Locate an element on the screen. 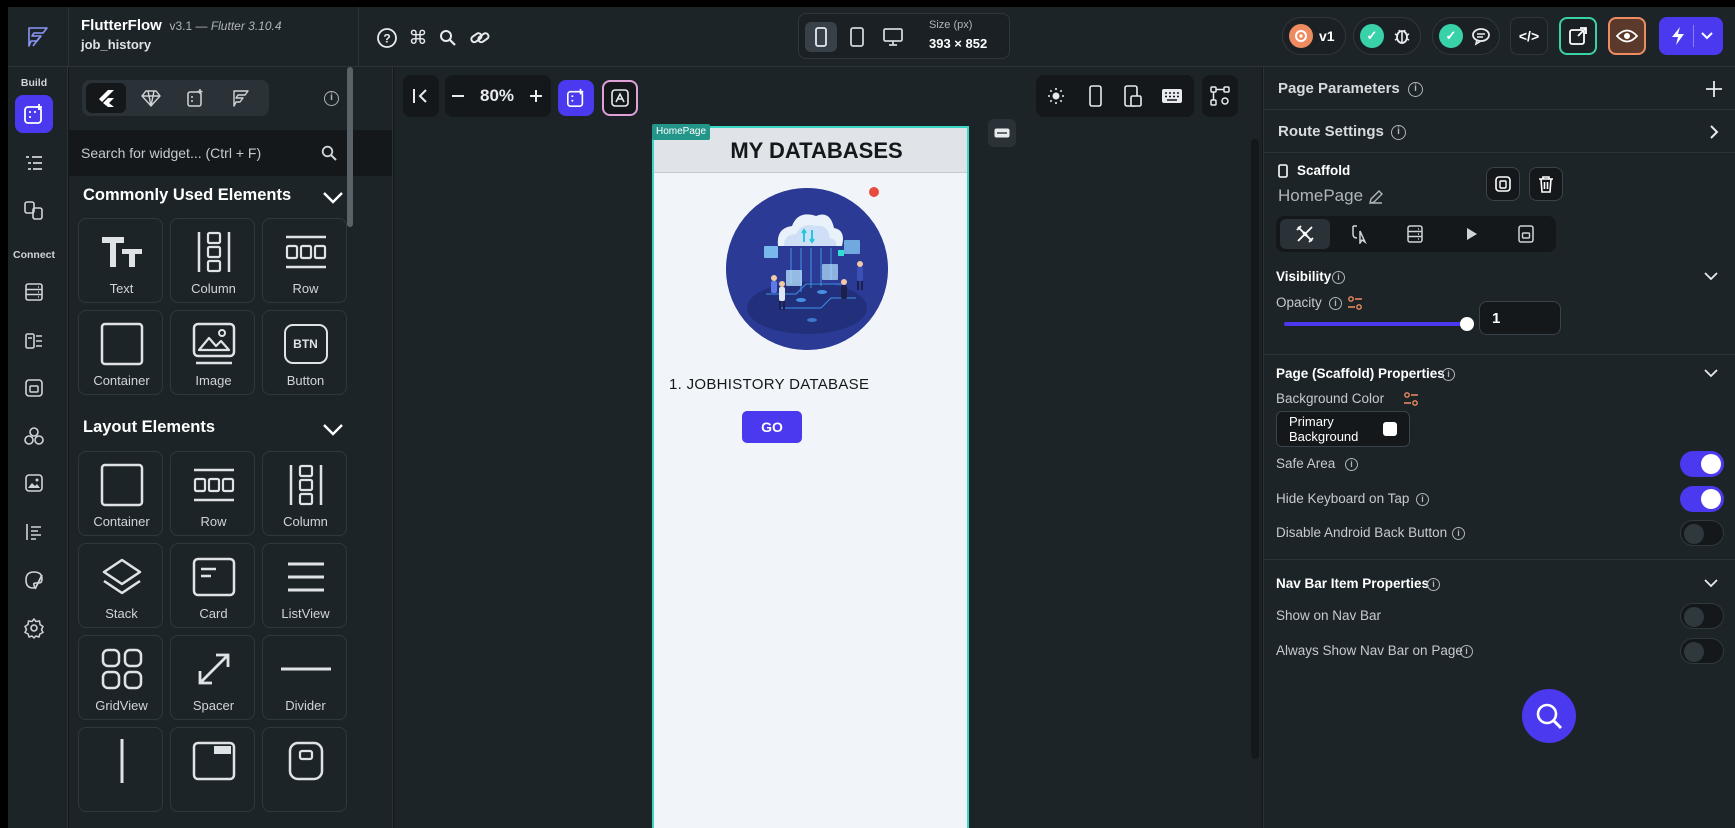 This screenshot has height=828, width=1735. widget-card-image: Image is located at coordinates (212, 352).